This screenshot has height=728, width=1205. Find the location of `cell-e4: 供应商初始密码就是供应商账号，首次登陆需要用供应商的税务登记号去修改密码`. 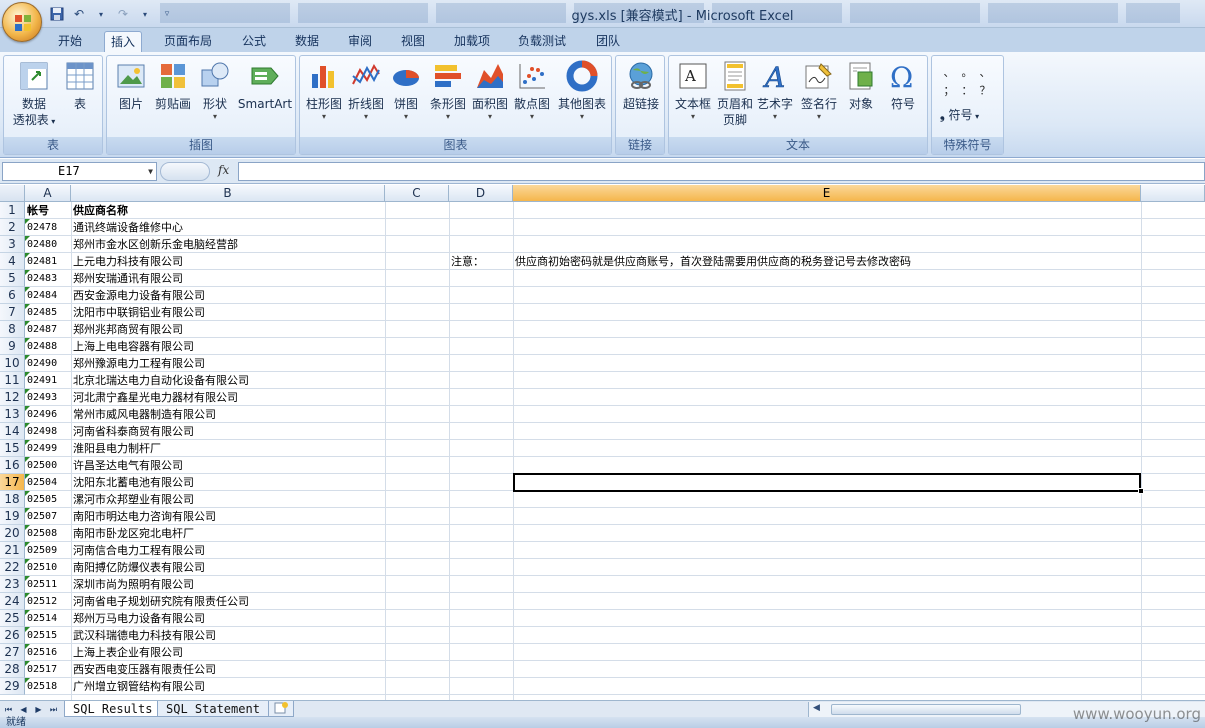

cell-e4: 供应商初始密码就是供应商账号，首次登陆需要用供应商的税务登记号去修改密码 is located at coordinates (827, 261).